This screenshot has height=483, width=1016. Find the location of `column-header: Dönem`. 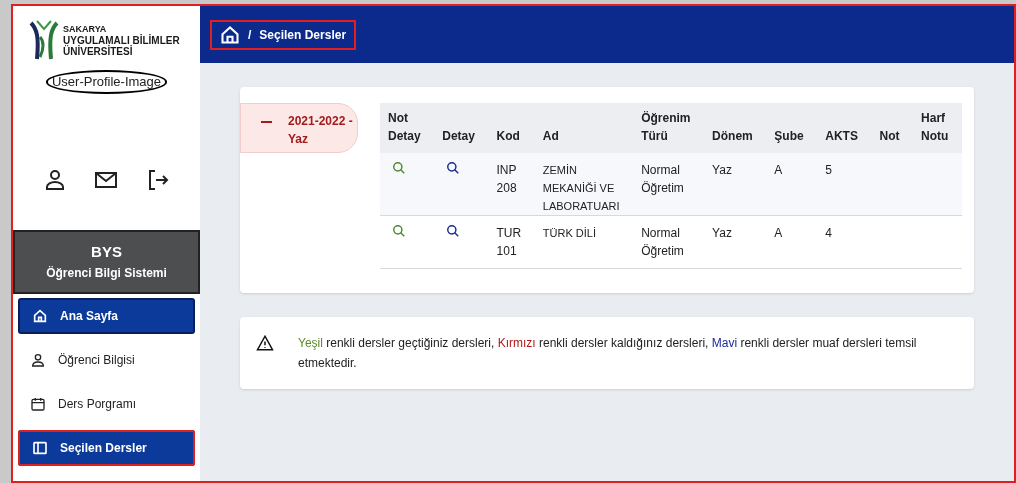

column-header: Dönem is located at coordinates (735, 128).